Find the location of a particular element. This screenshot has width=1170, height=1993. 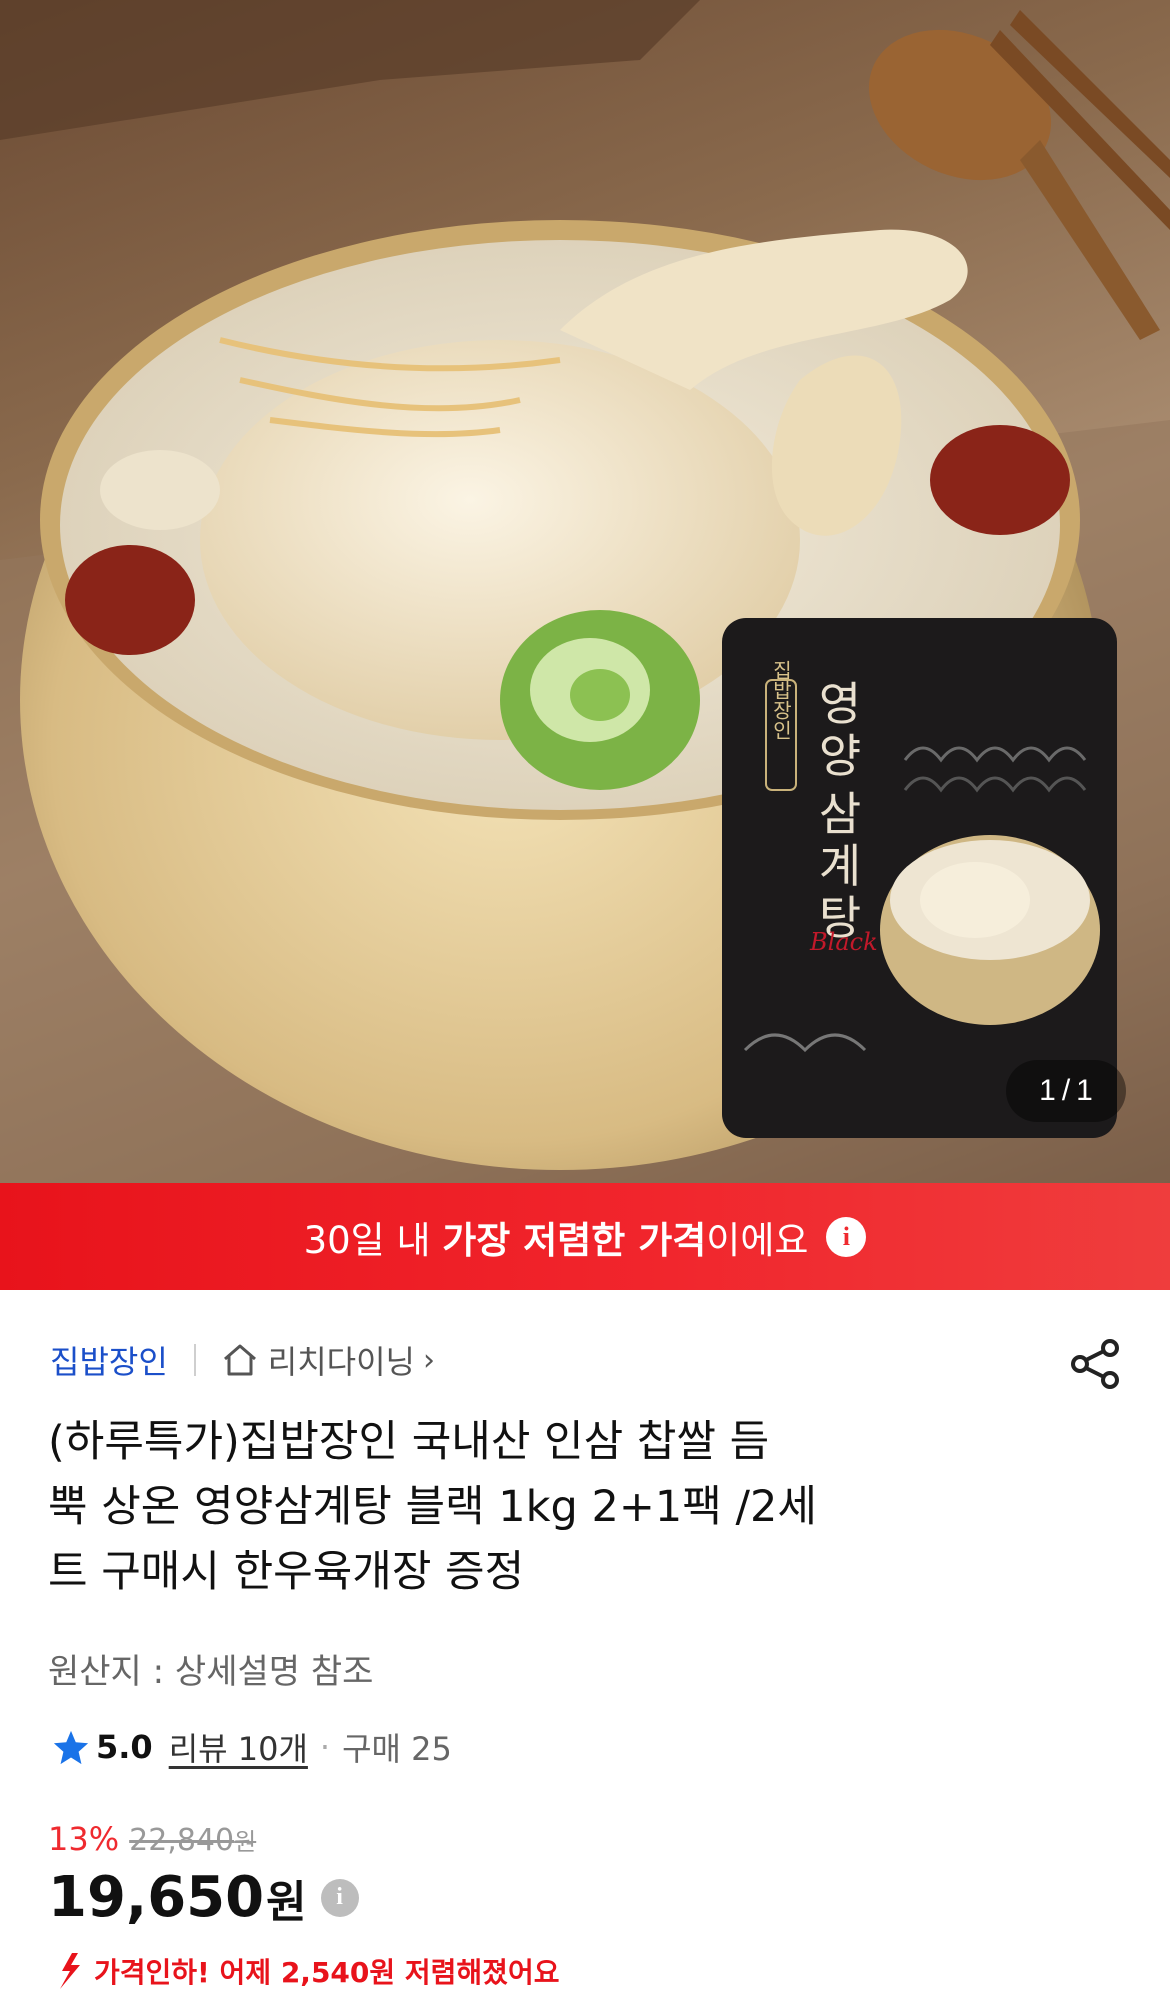

discount-row: 13% 22,840 원 is located at coordinates (152, 1839).